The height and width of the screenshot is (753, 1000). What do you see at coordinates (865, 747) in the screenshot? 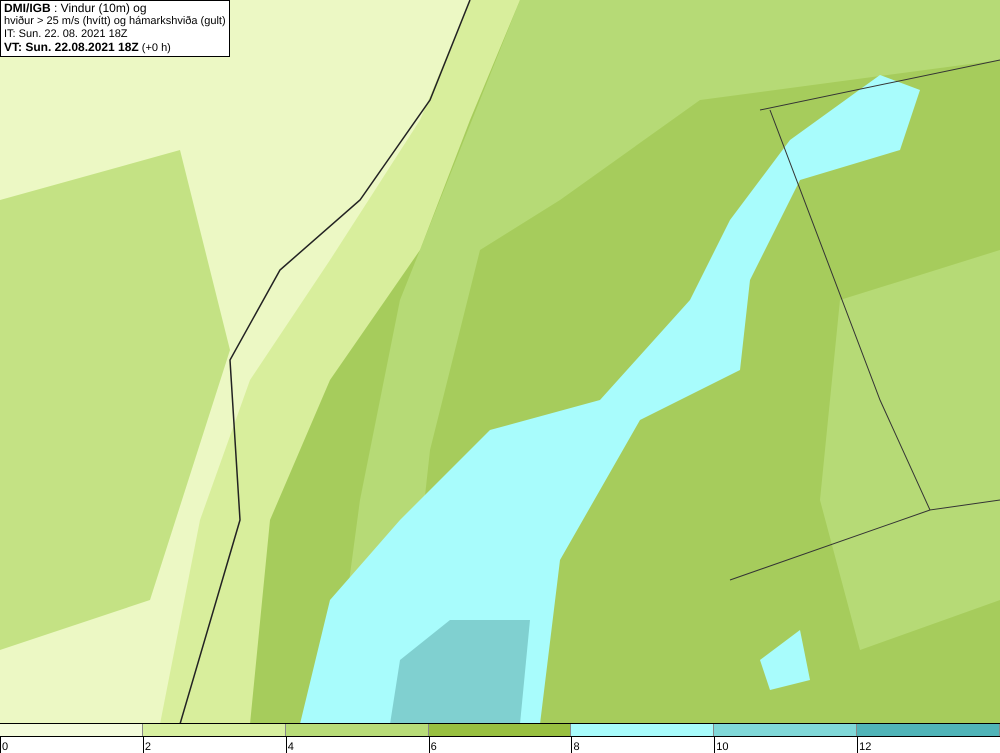
I see `legend-label: 12` at bounding box center [865, 747].